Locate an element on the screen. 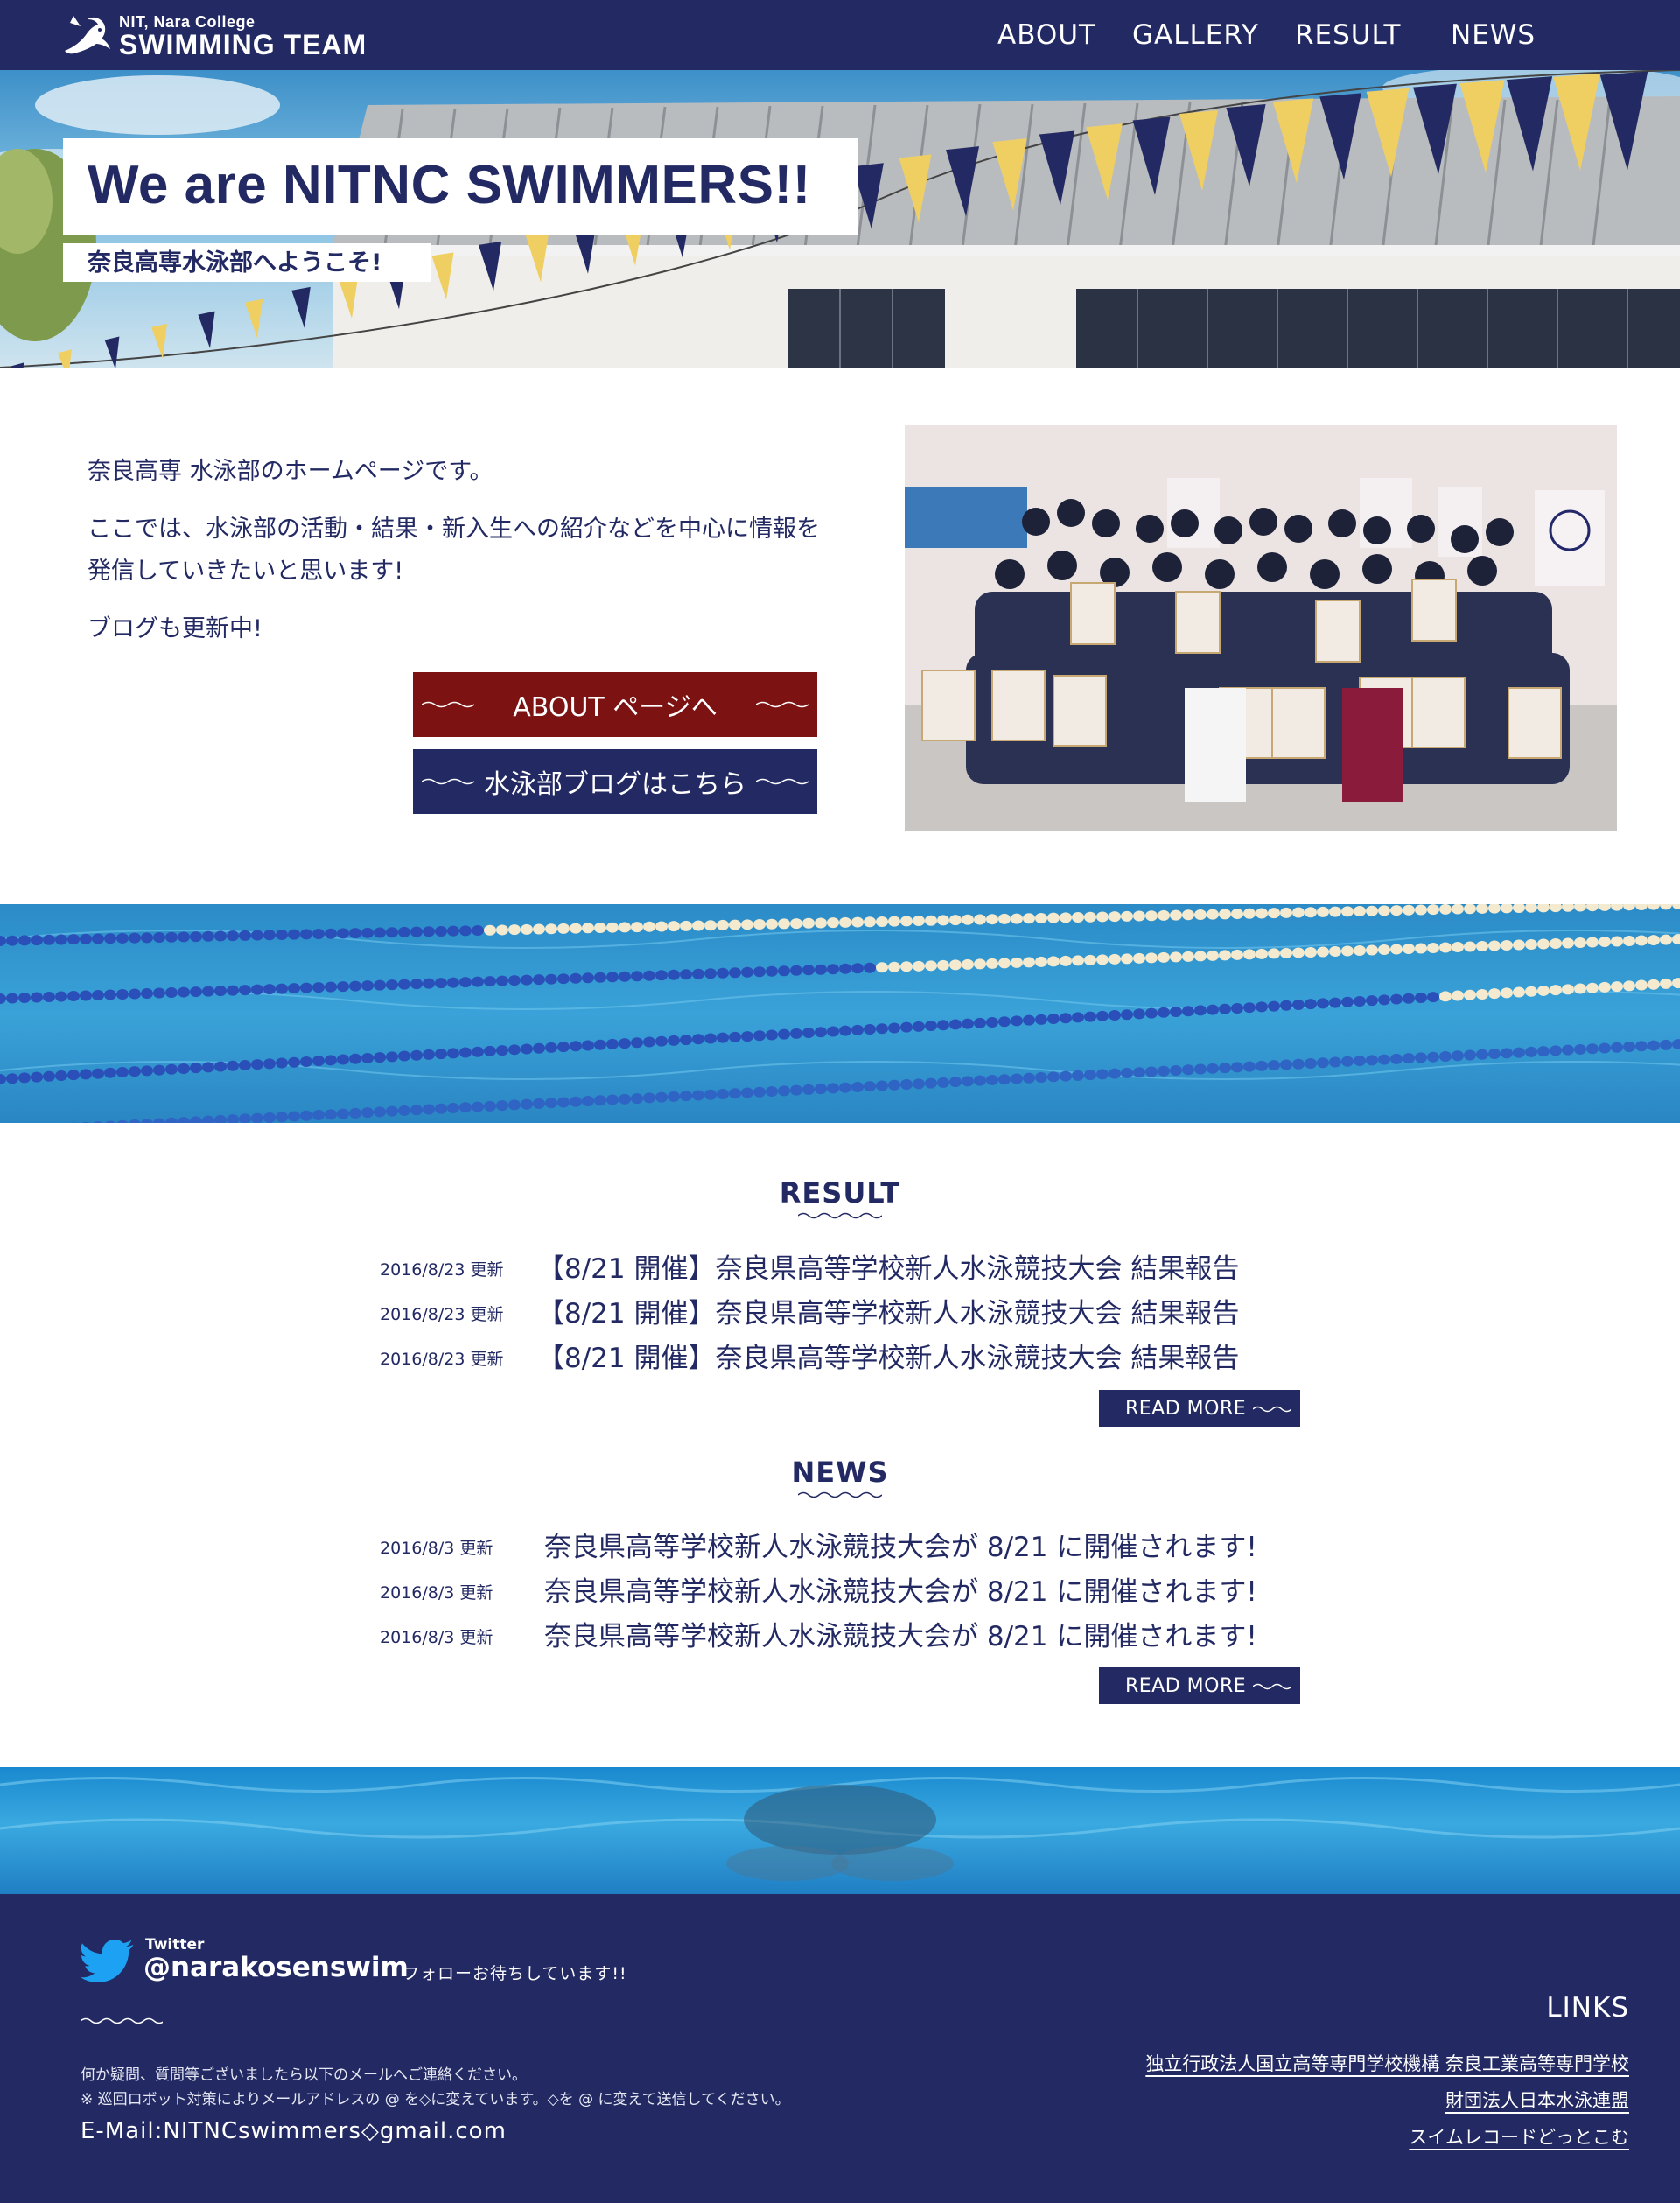 The width and height of the screenshot is (1680, 2203). nav-about: ABOUT is located at coordinates (1047, 35).